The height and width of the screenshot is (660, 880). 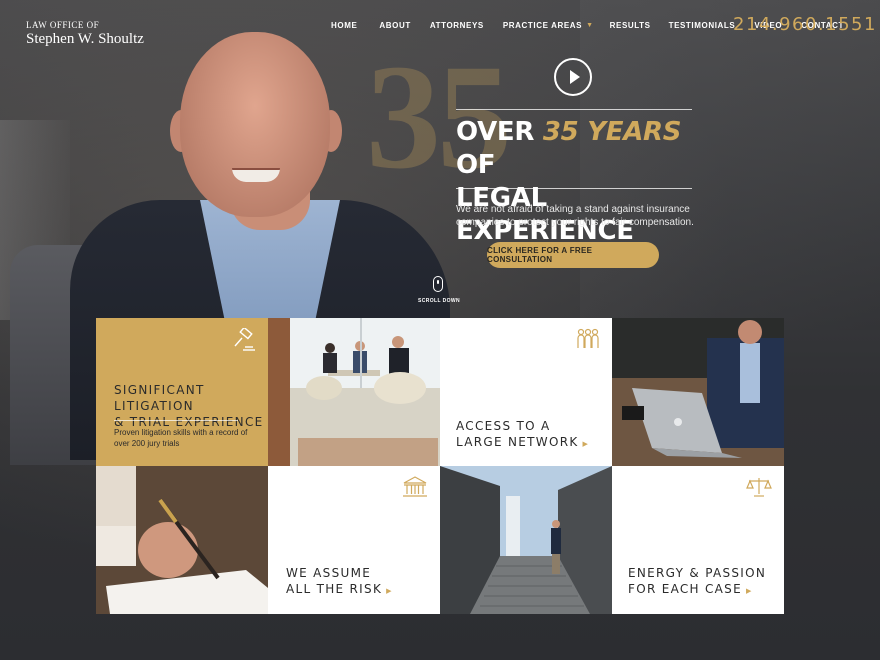 What do you see at coordinates (256, 175) in the screenshot?
I see `smile` at bounding box center [256, 175].